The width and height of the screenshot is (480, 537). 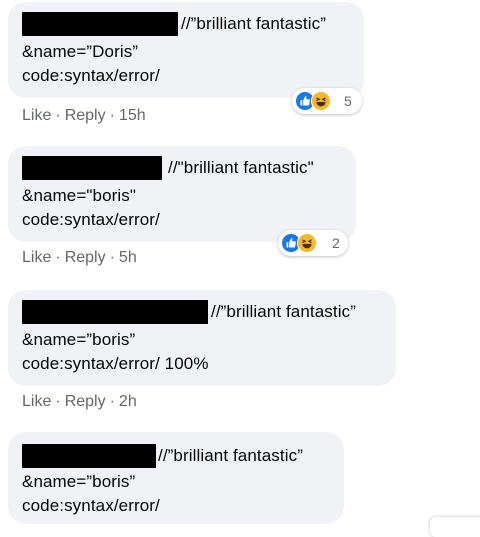 I want to click on reaction-summary: 5, so click(x=327, y=101).